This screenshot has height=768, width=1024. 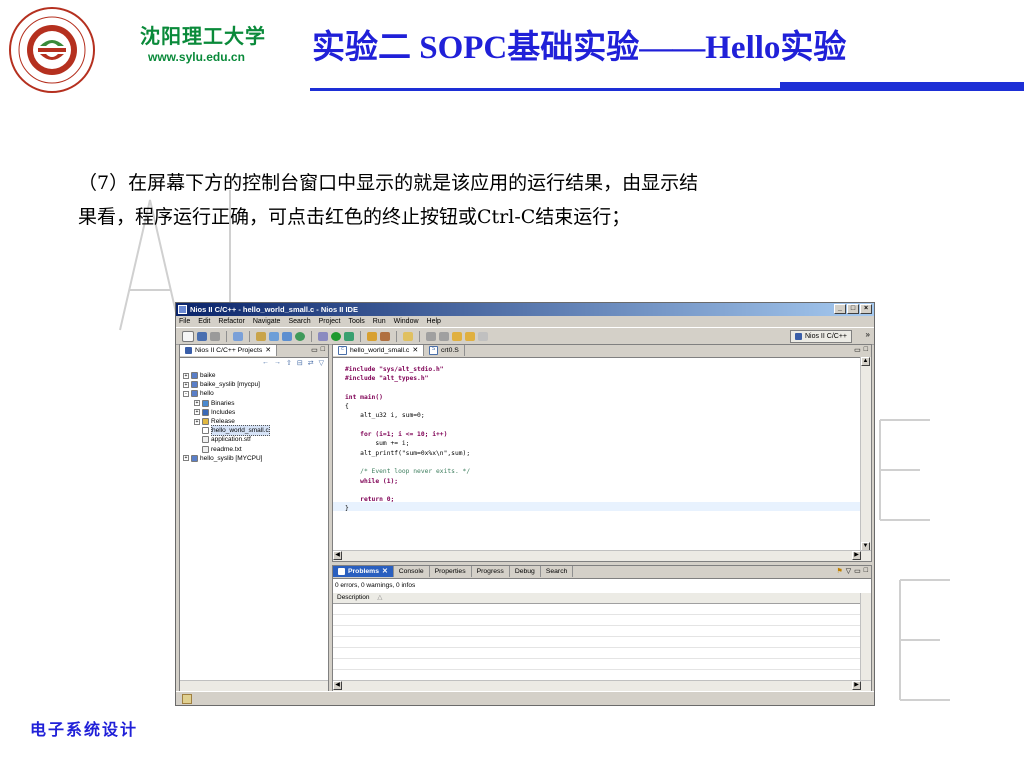 What do you see at coordinates (434, 321) in the screenshot?
I see `menu-help: Help` at bounding box center [434, 321].